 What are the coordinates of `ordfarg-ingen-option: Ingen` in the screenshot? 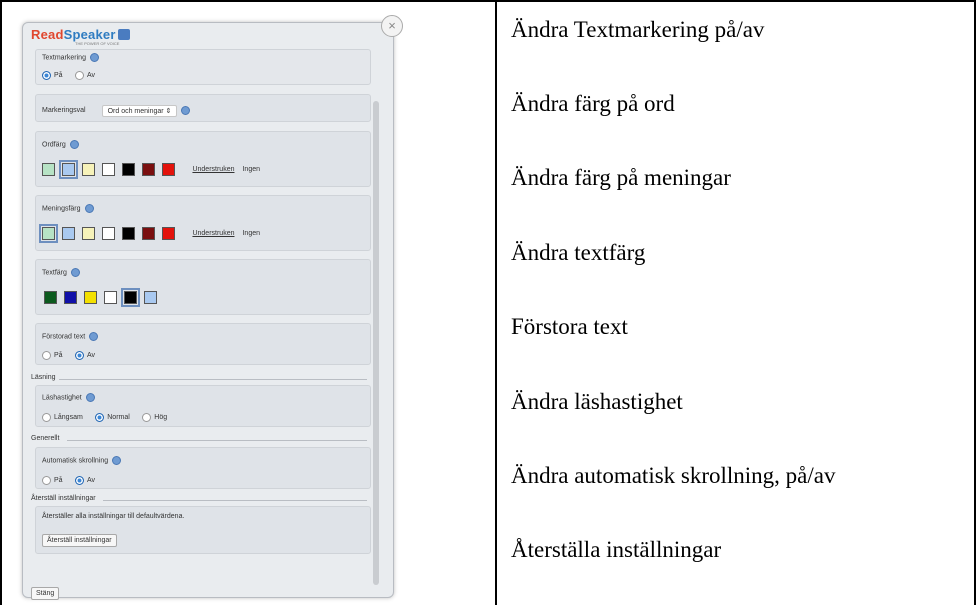 It's located at (251, 169).